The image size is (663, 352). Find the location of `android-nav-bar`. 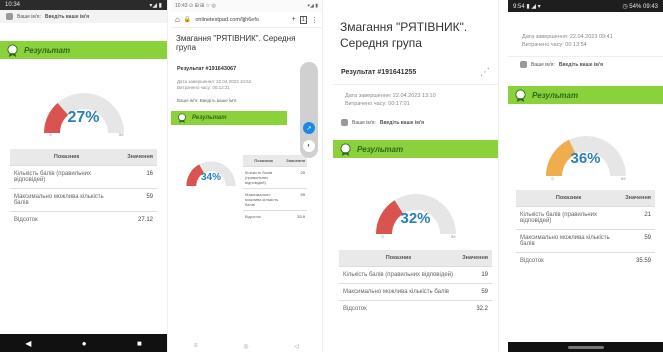

android-nav-bar is located at coordinates (585, 347).